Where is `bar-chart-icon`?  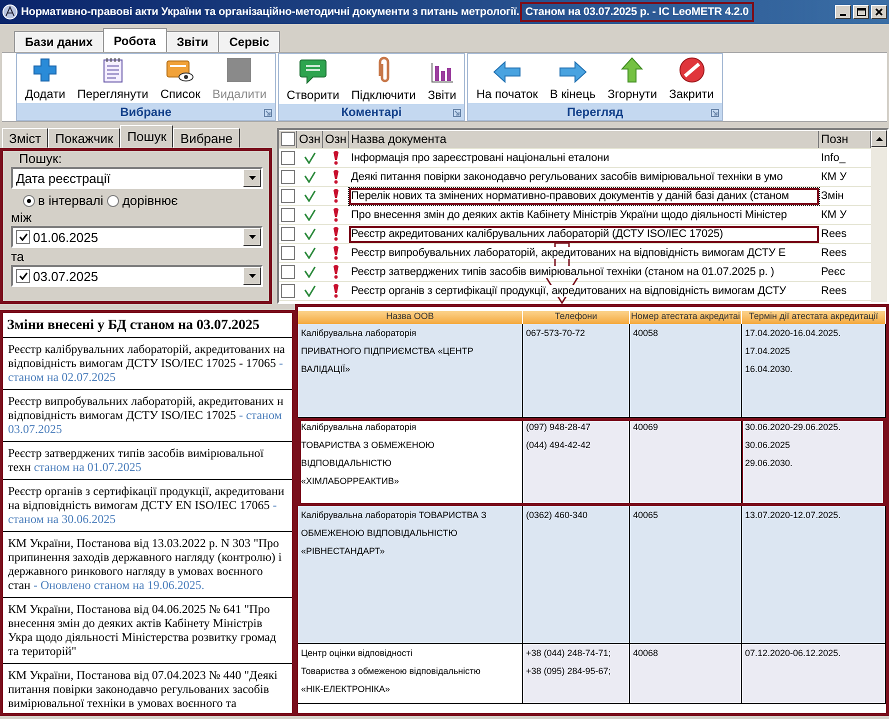 bar-chart-icon is located at coordinates (442, 72).